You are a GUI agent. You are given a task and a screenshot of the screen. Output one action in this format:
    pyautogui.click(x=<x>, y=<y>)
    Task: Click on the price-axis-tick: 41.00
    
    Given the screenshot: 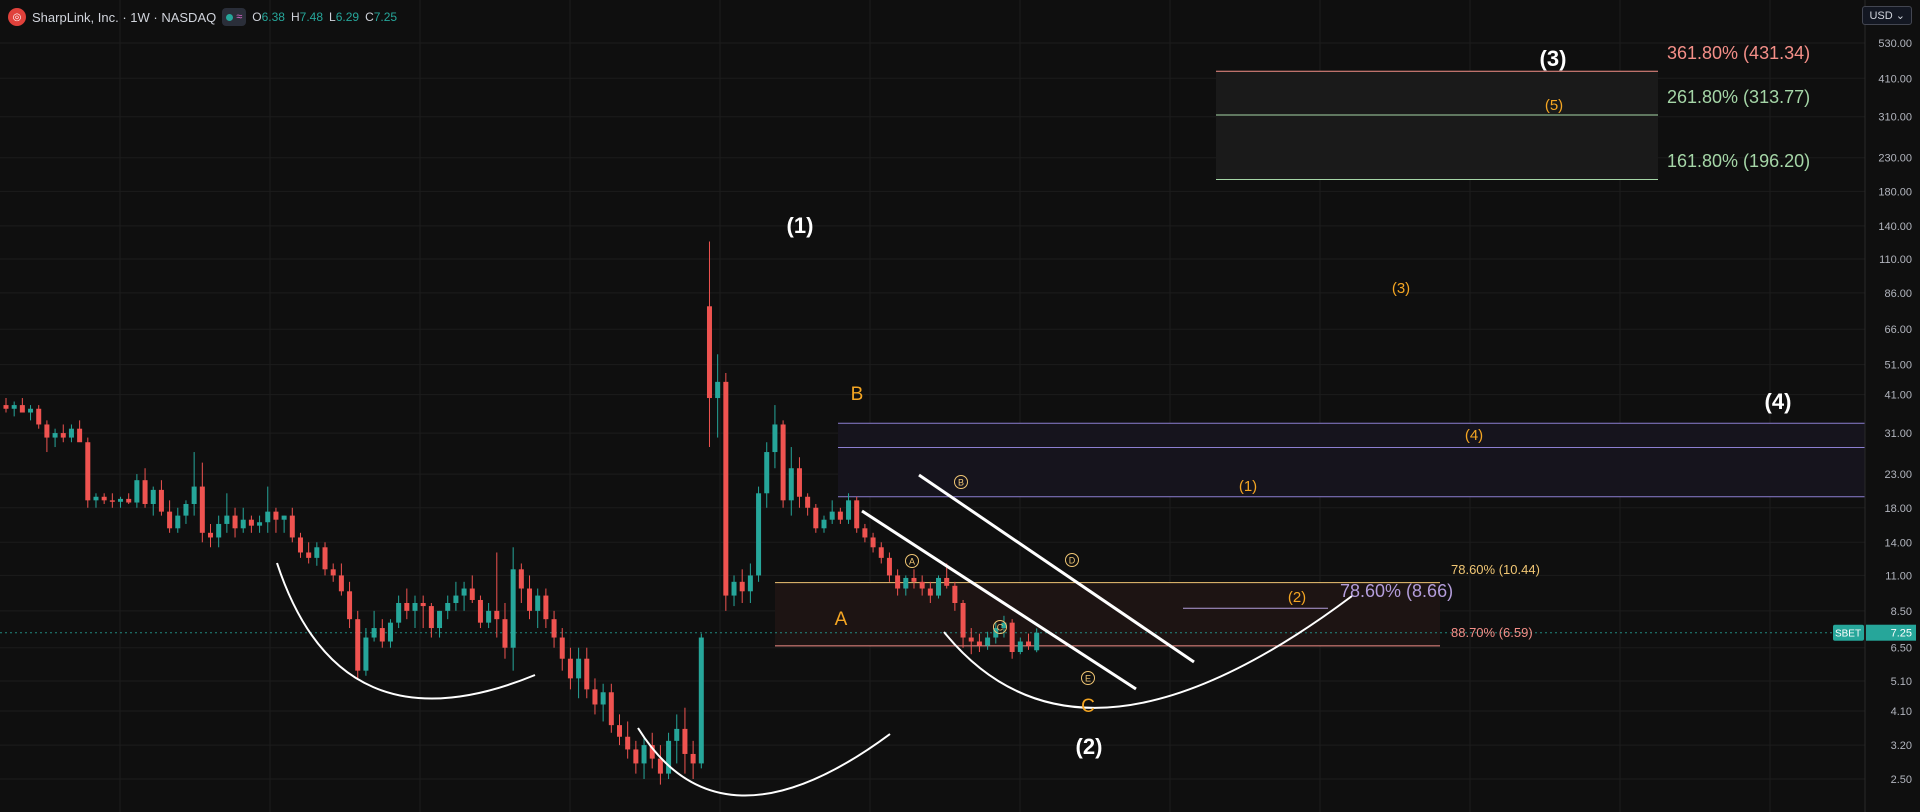 What is the action you would take?
    pyautogui.click(x=1898, y=396)
    